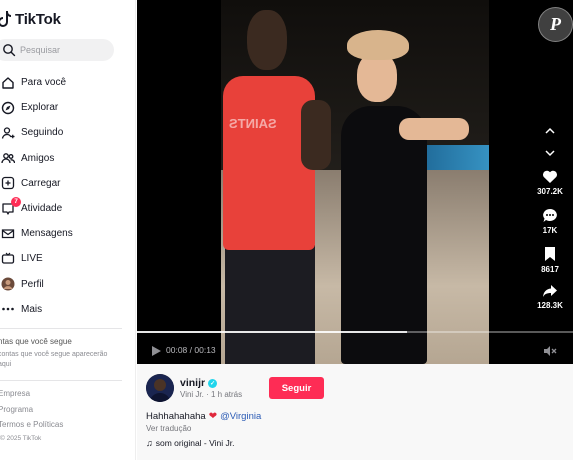  Describe the element at coordinates (31, 424) in the screenshot. I see `footer-link-termos: Termos e Políticas` at that location.